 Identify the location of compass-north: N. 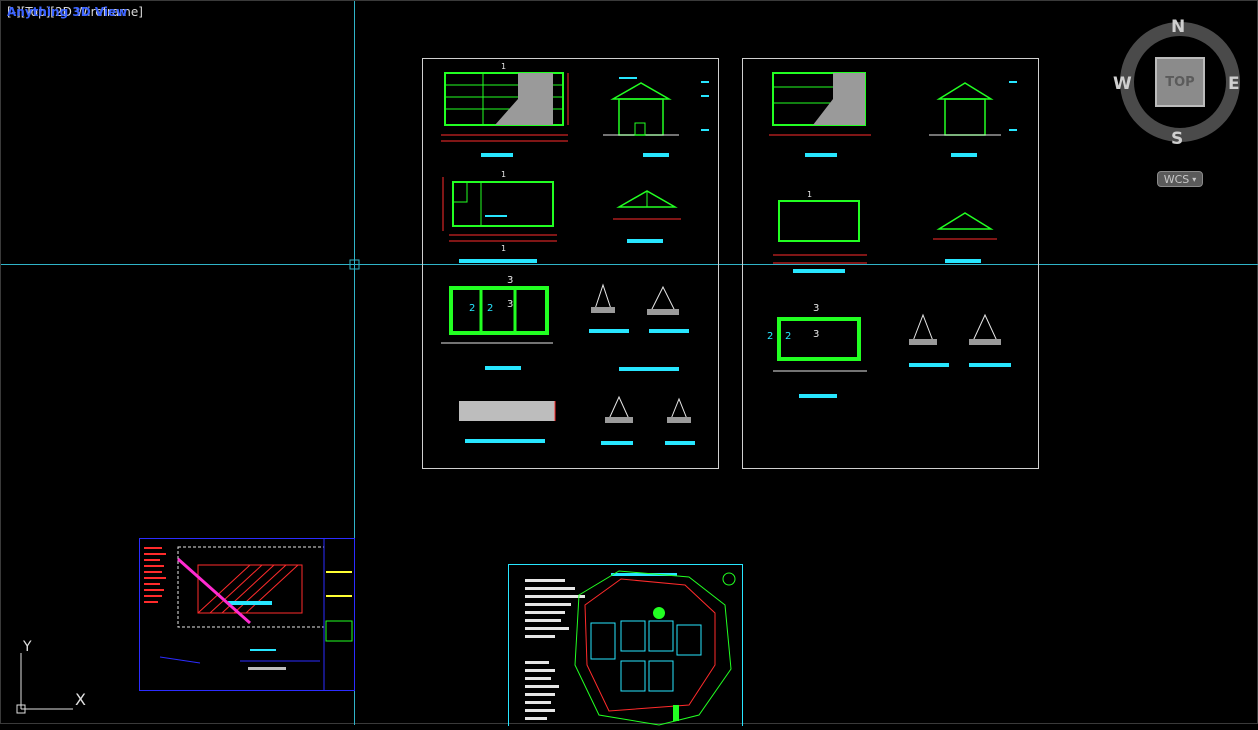
(1178, 27).